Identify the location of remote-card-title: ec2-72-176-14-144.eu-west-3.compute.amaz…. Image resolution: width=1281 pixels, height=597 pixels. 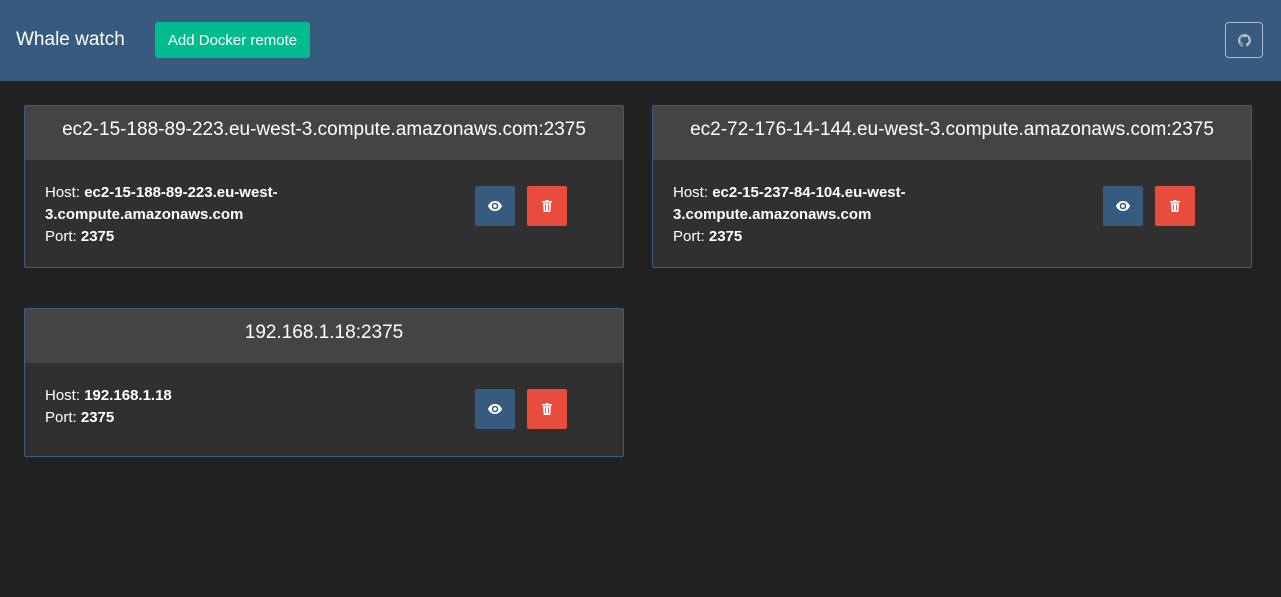
(952, 133).